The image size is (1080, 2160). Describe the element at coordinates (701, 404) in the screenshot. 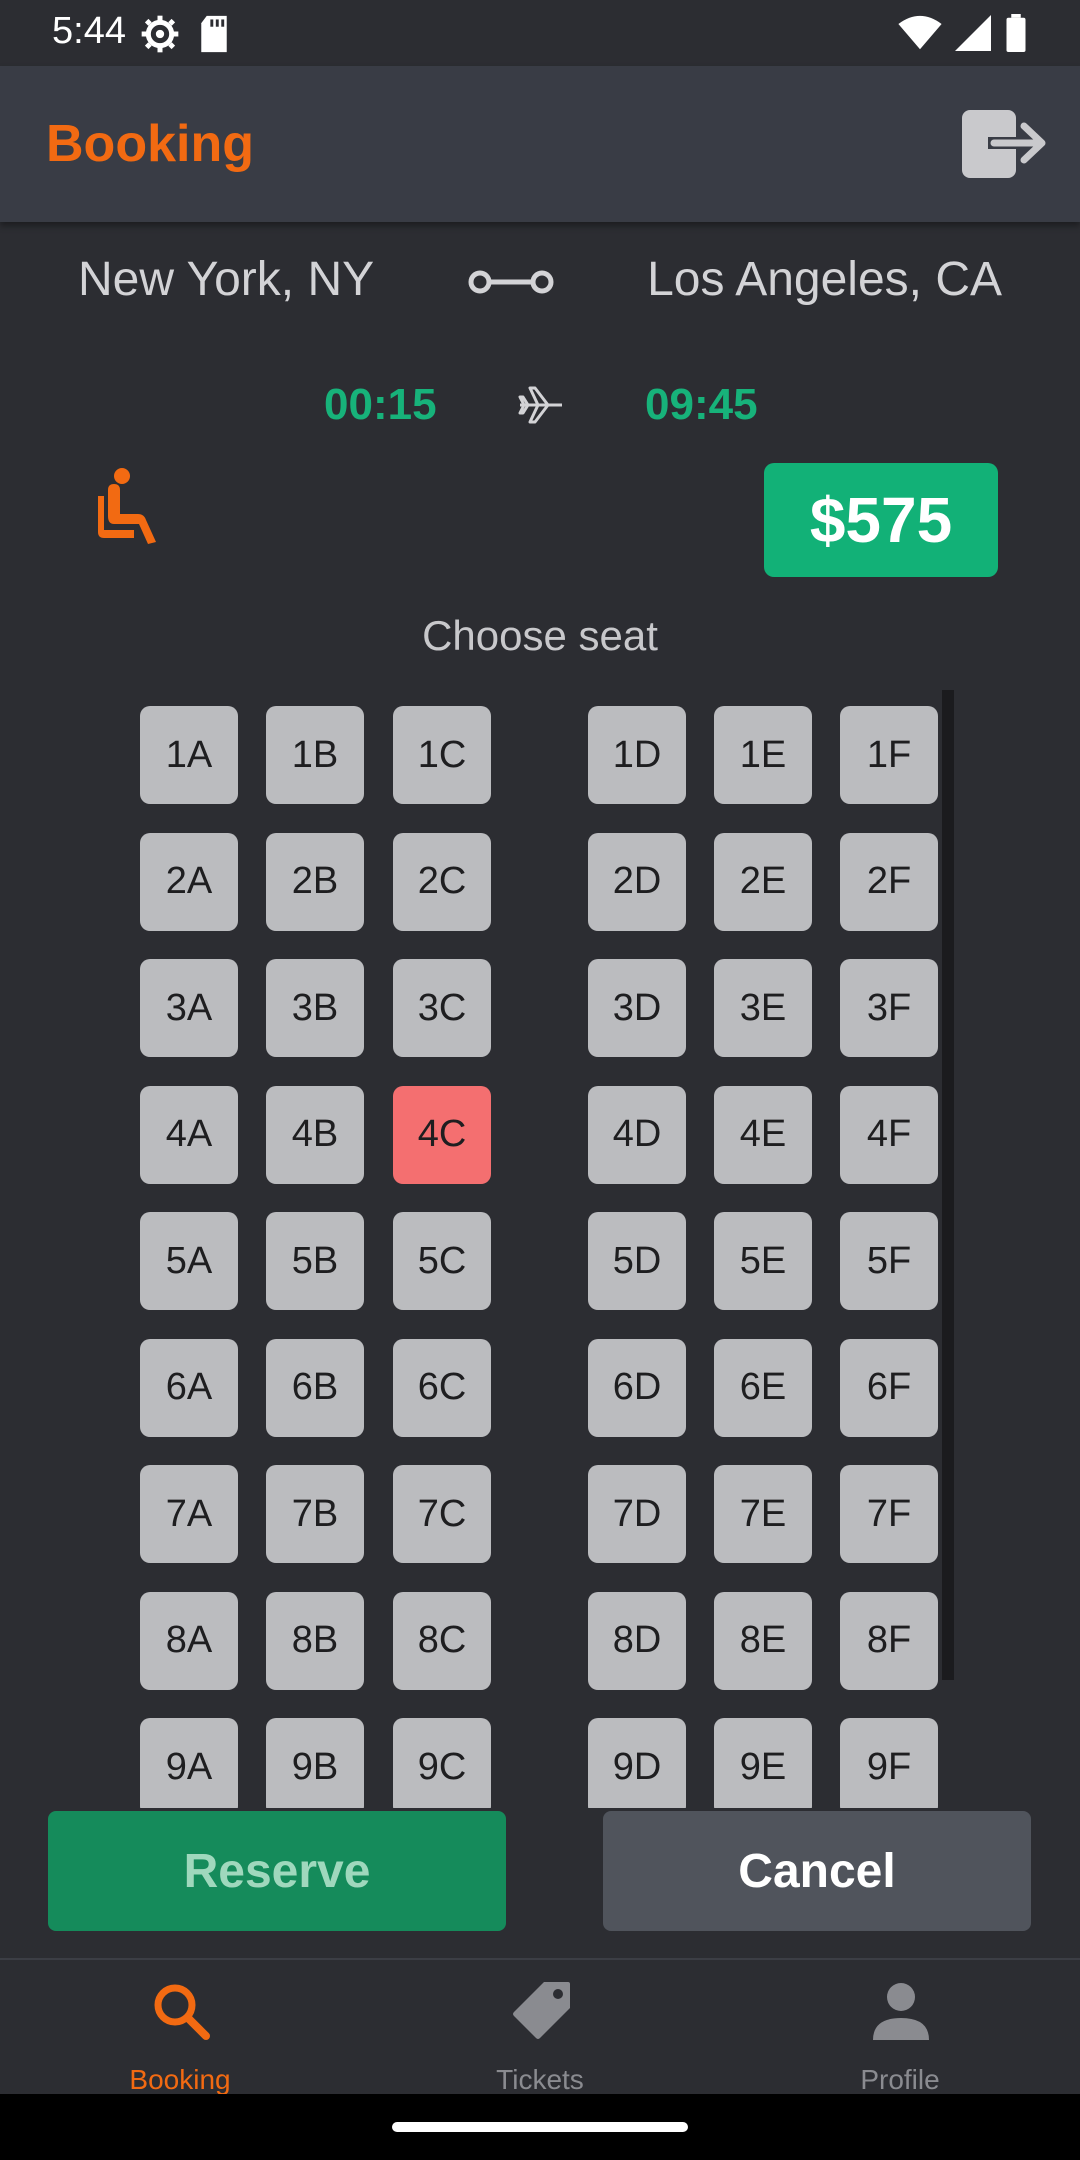

I see `arrival-time: 09:45` at that location.